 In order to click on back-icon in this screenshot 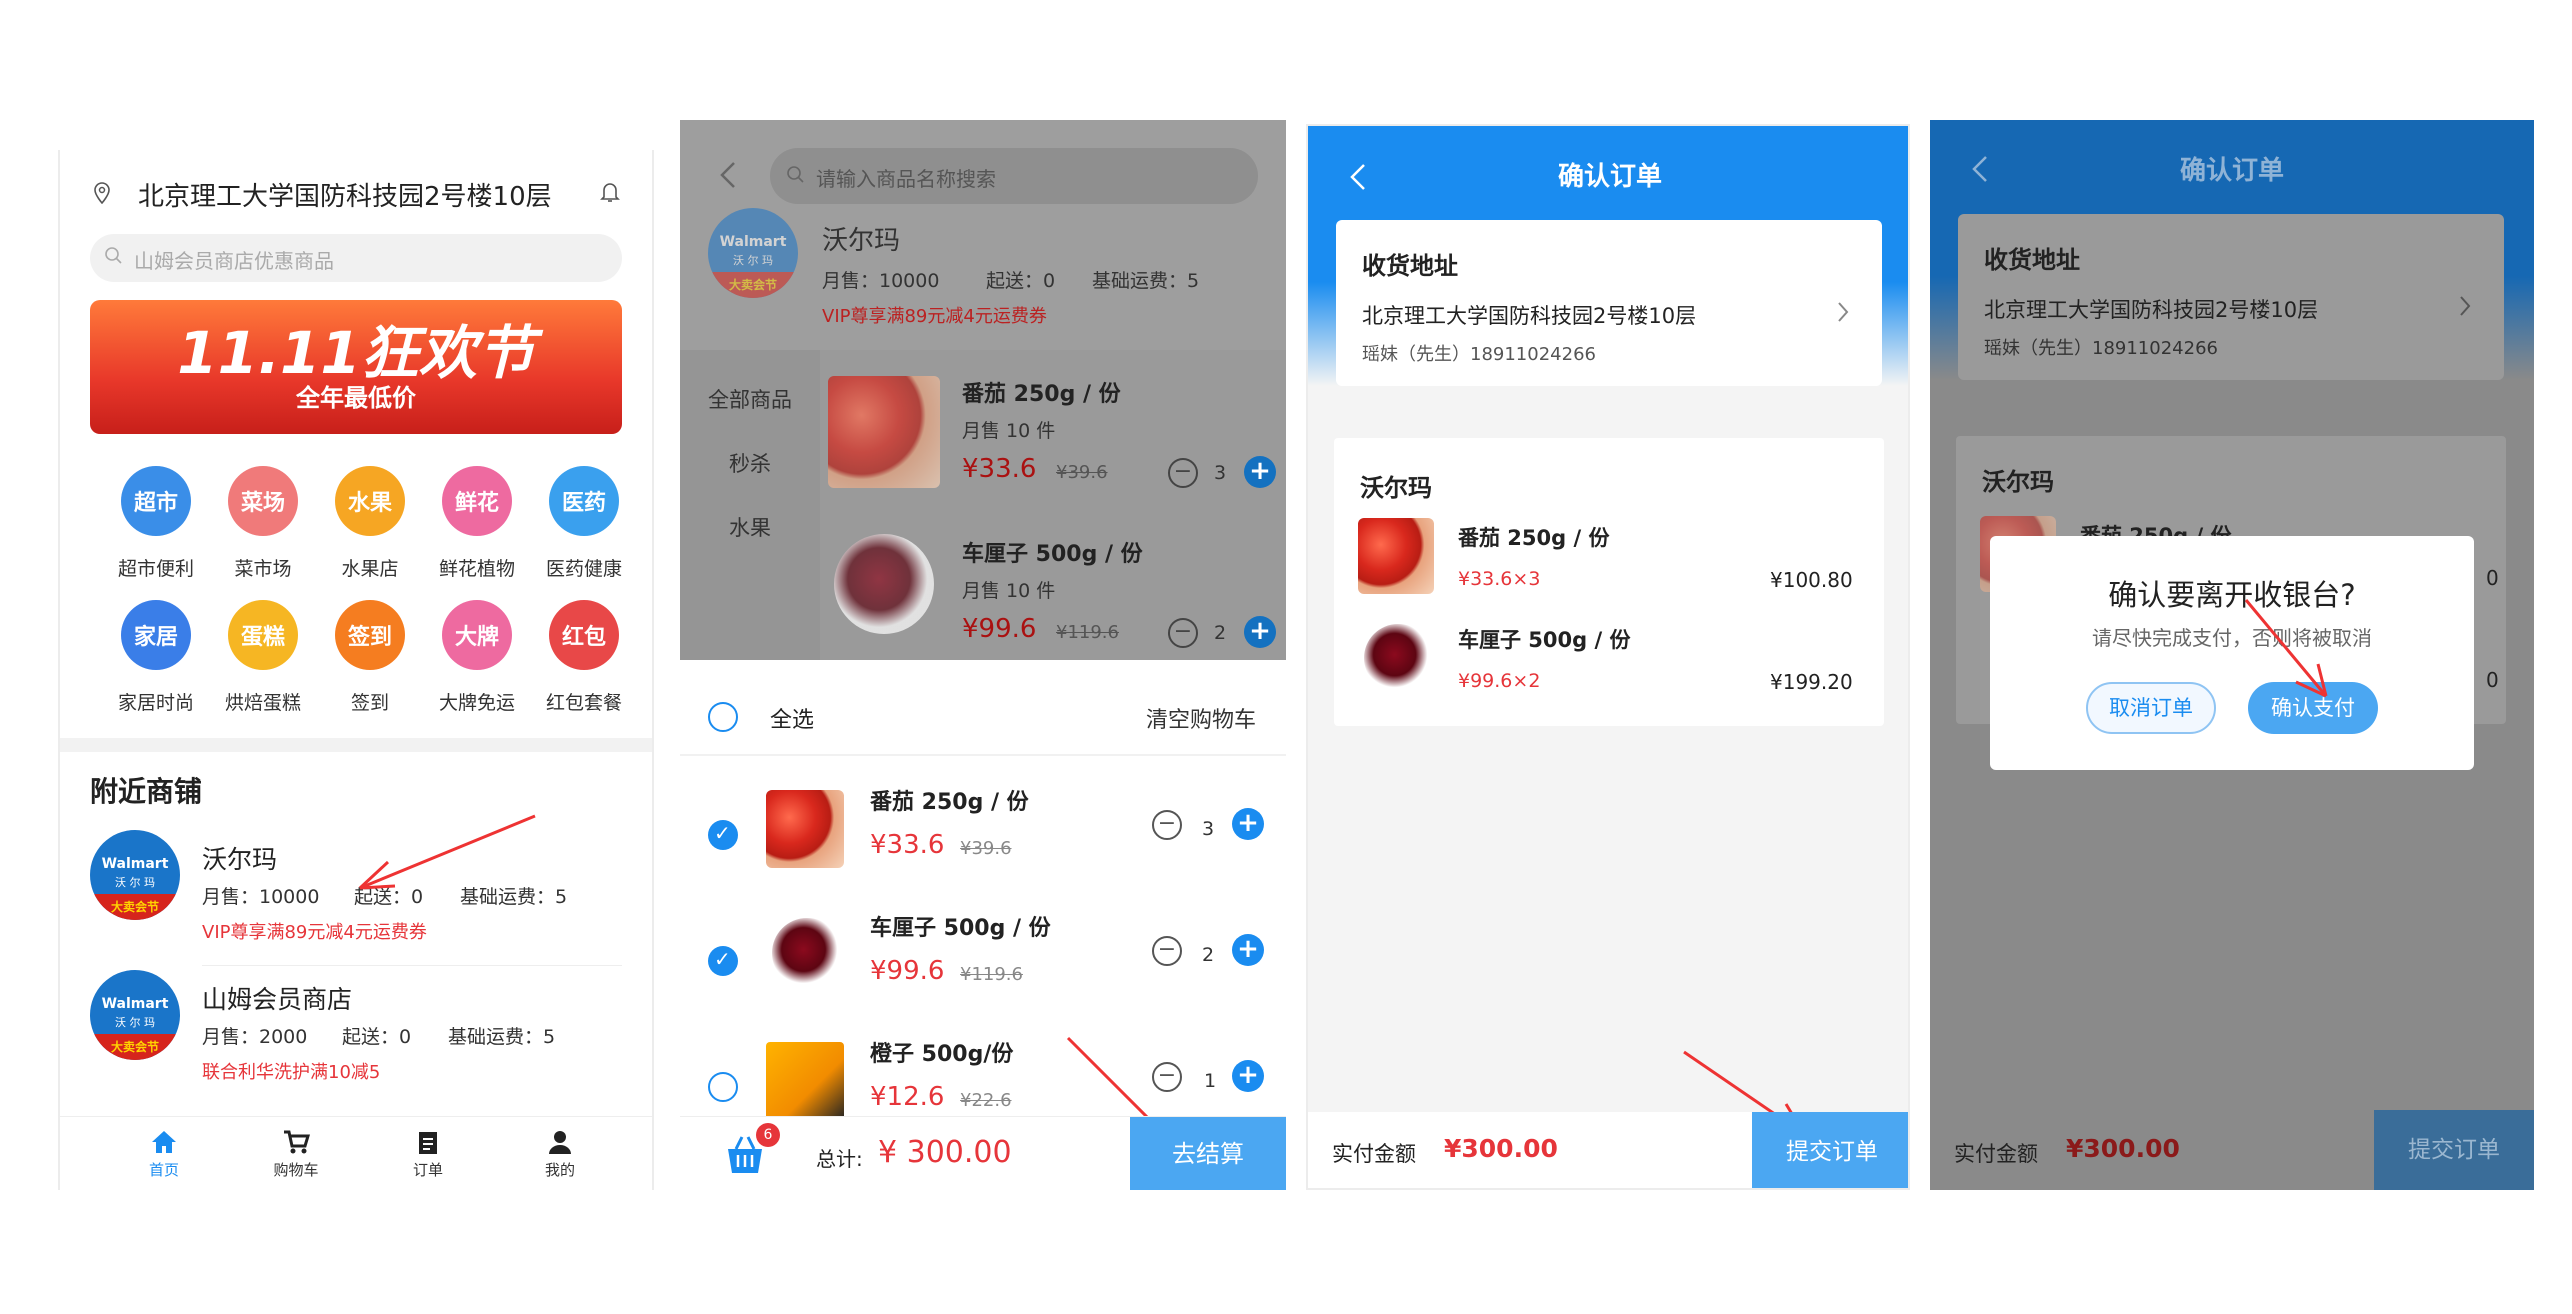, I will do `click(728, 175)`.